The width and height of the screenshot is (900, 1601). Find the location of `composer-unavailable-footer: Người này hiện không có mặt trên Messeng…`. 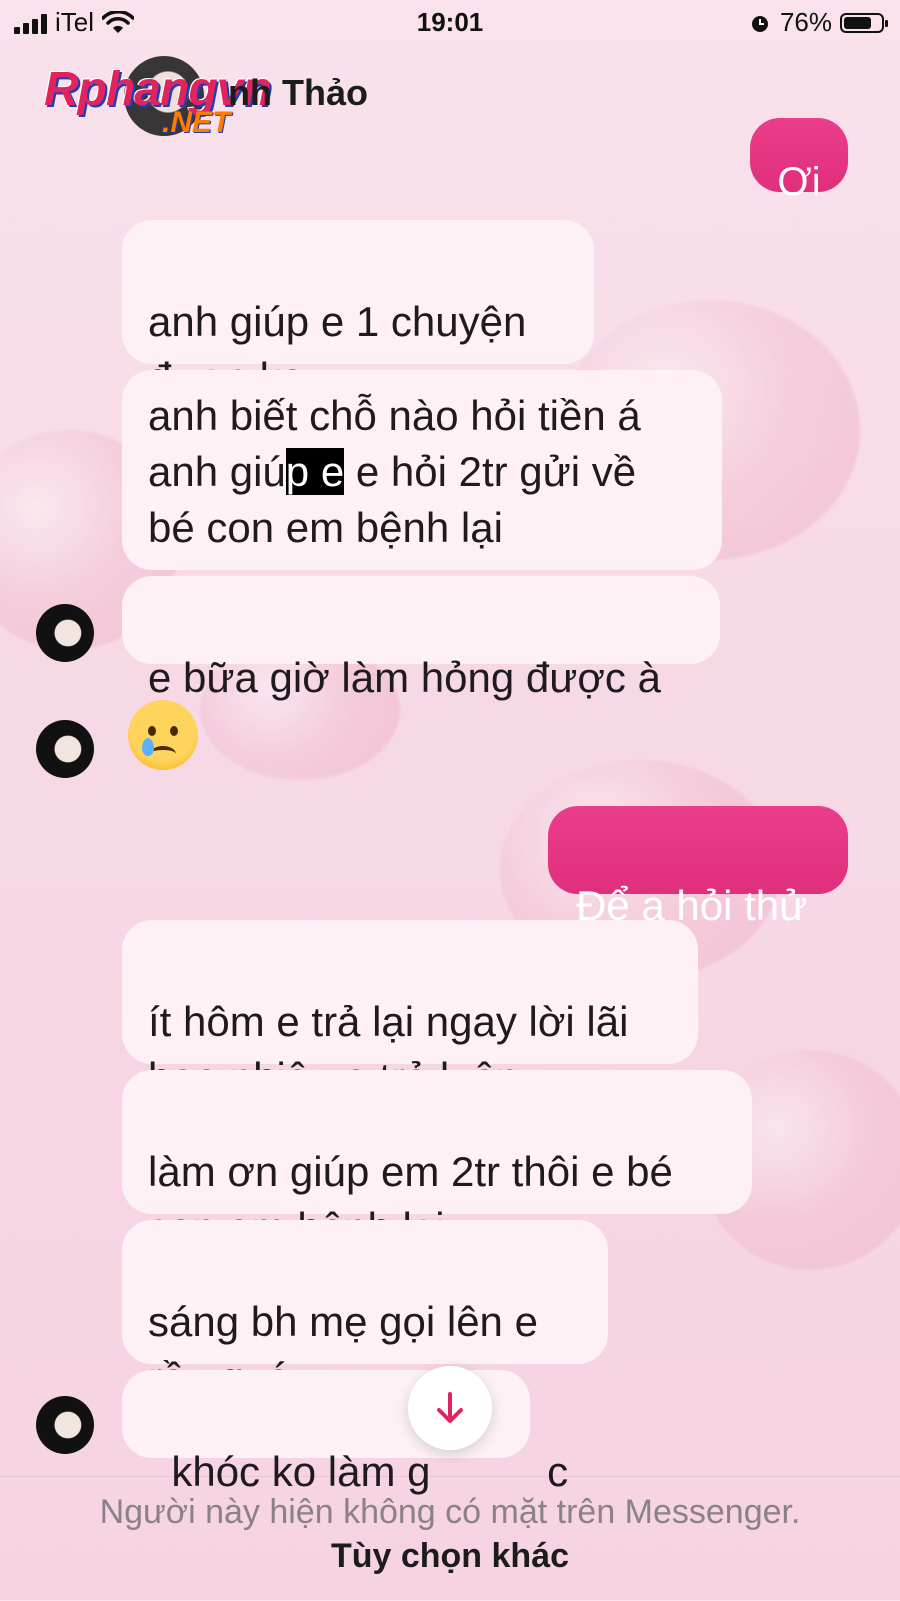

composer-unavailable-footer: Người này hiện không có mặt trên Messeng… is located at coordinates (450, 1538).